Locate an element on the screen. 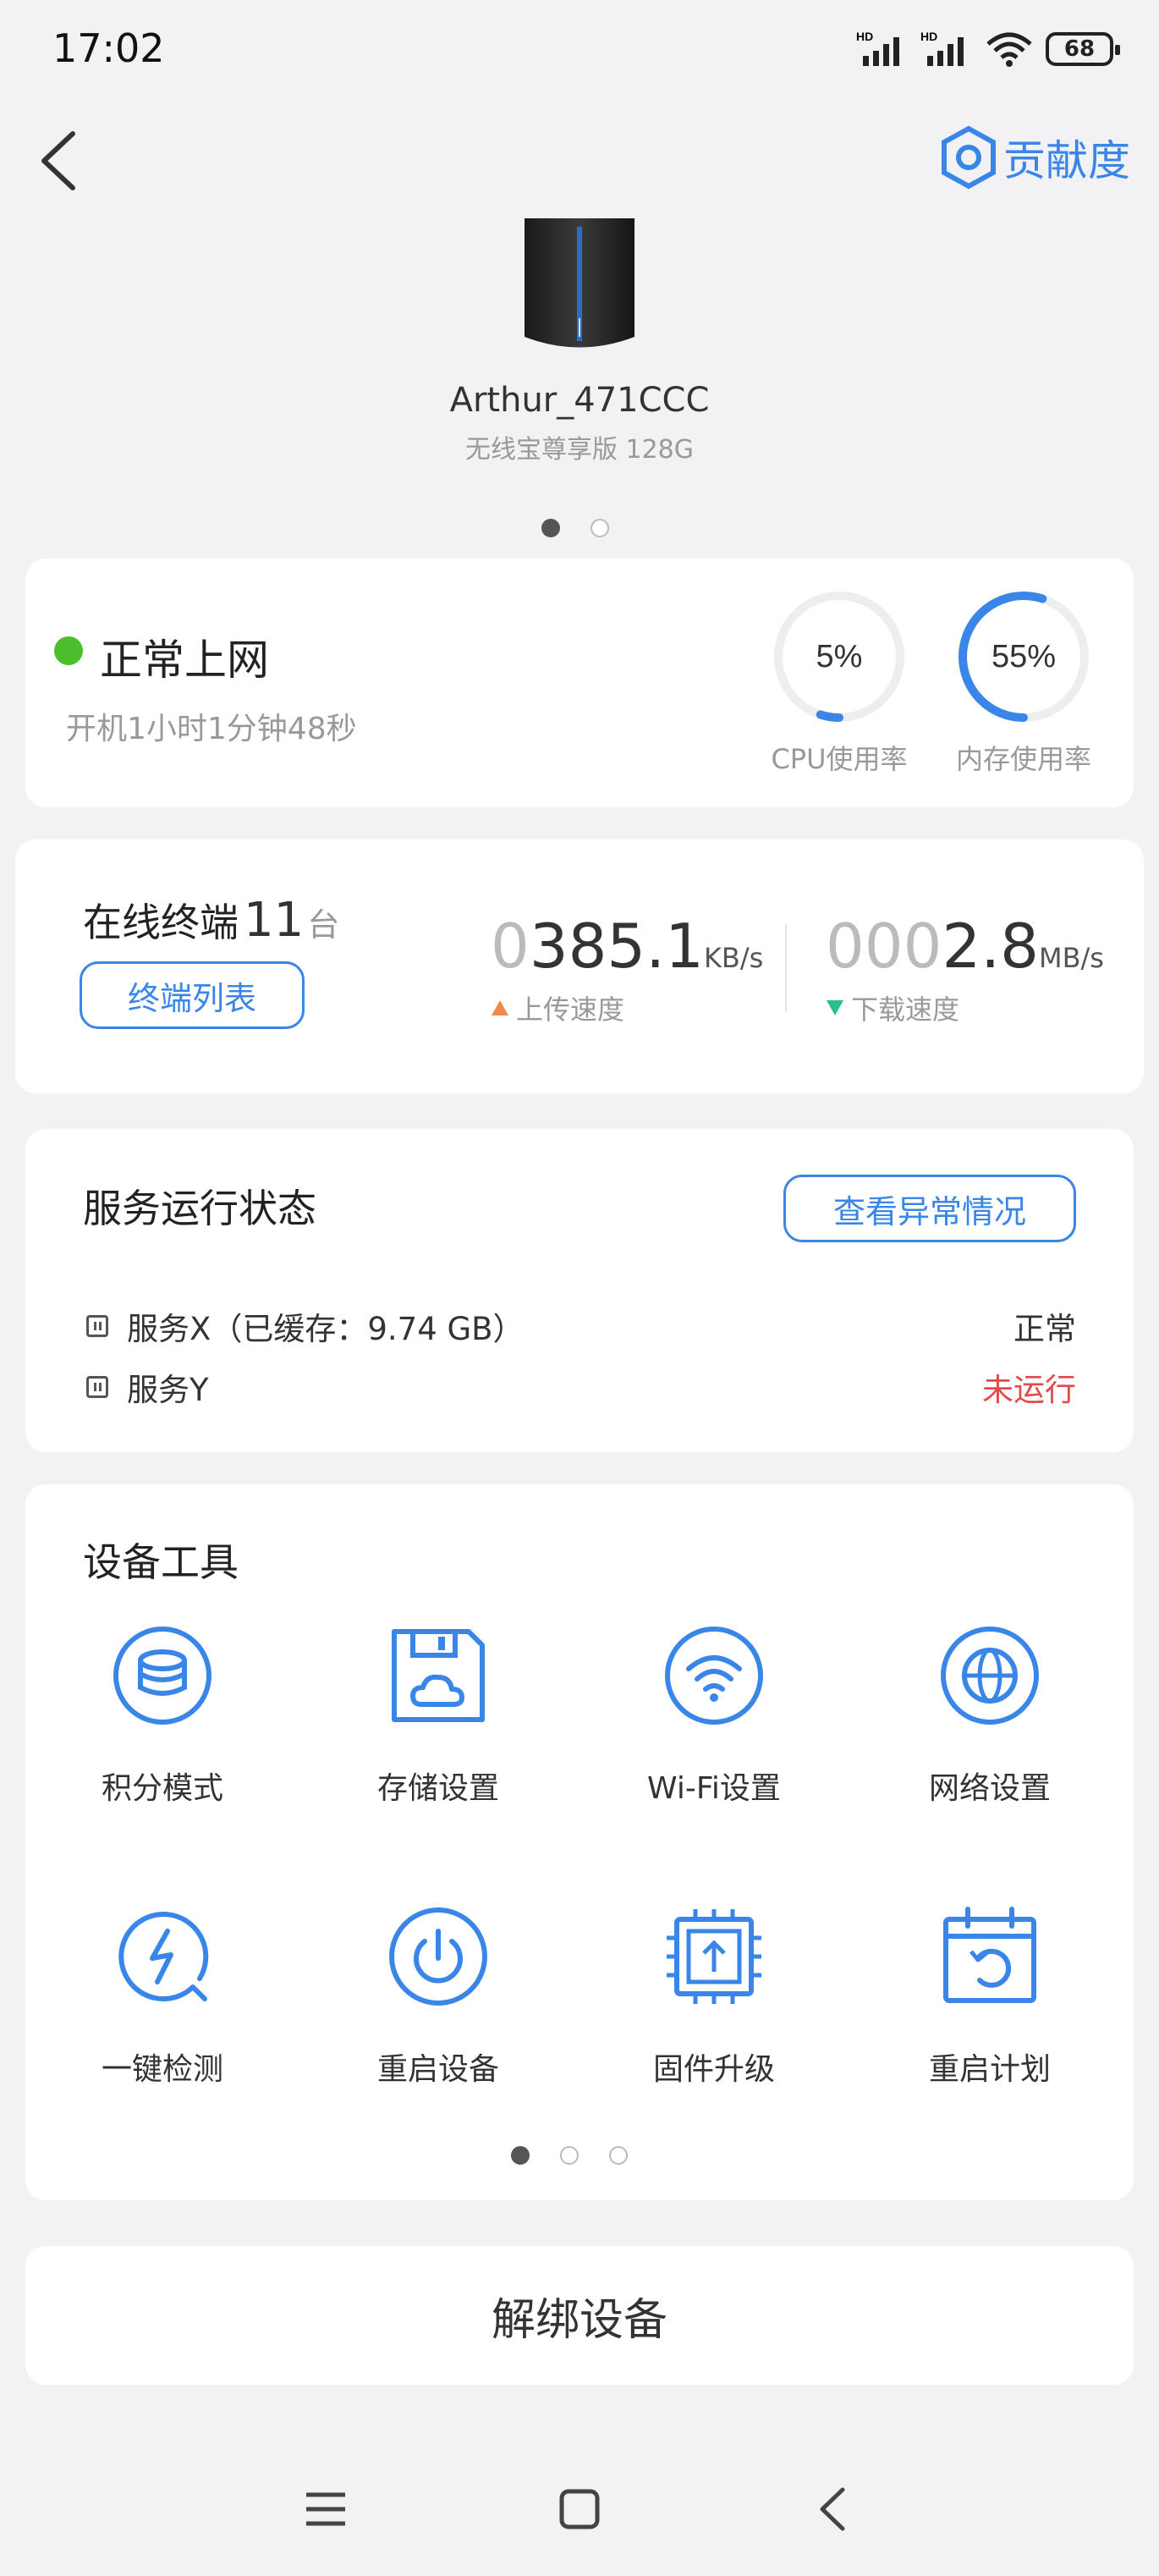  battery-icon: 68 is located at coordinates (1083, 49).